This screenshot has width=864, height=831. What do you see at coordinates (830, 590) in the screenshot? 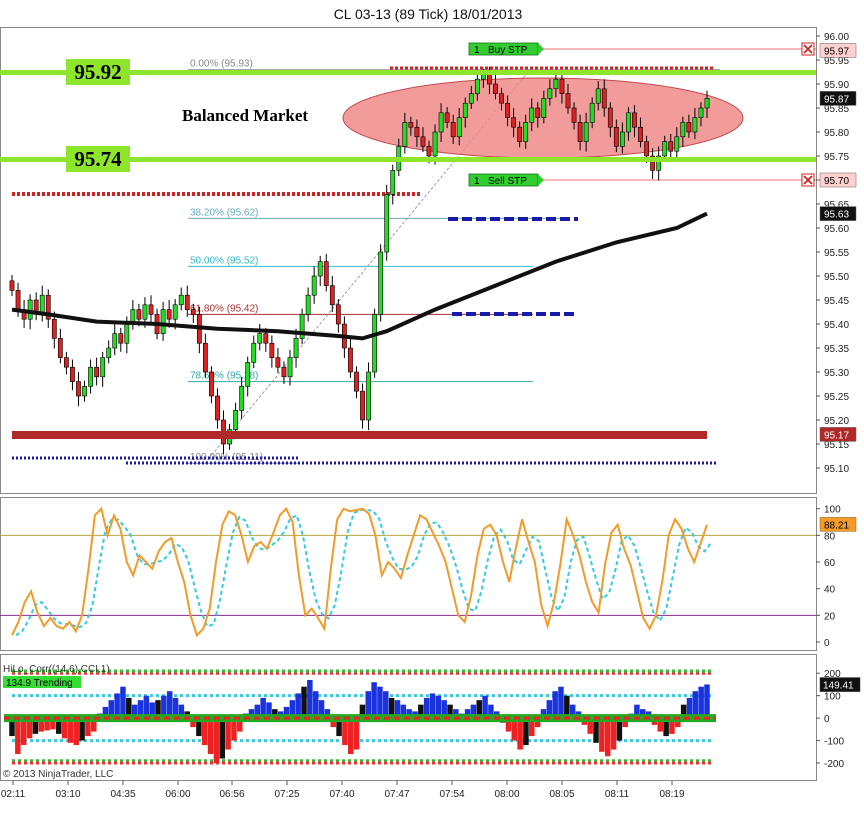
I see `stoch-tick-label: 40` at bounding box center [830, 590].